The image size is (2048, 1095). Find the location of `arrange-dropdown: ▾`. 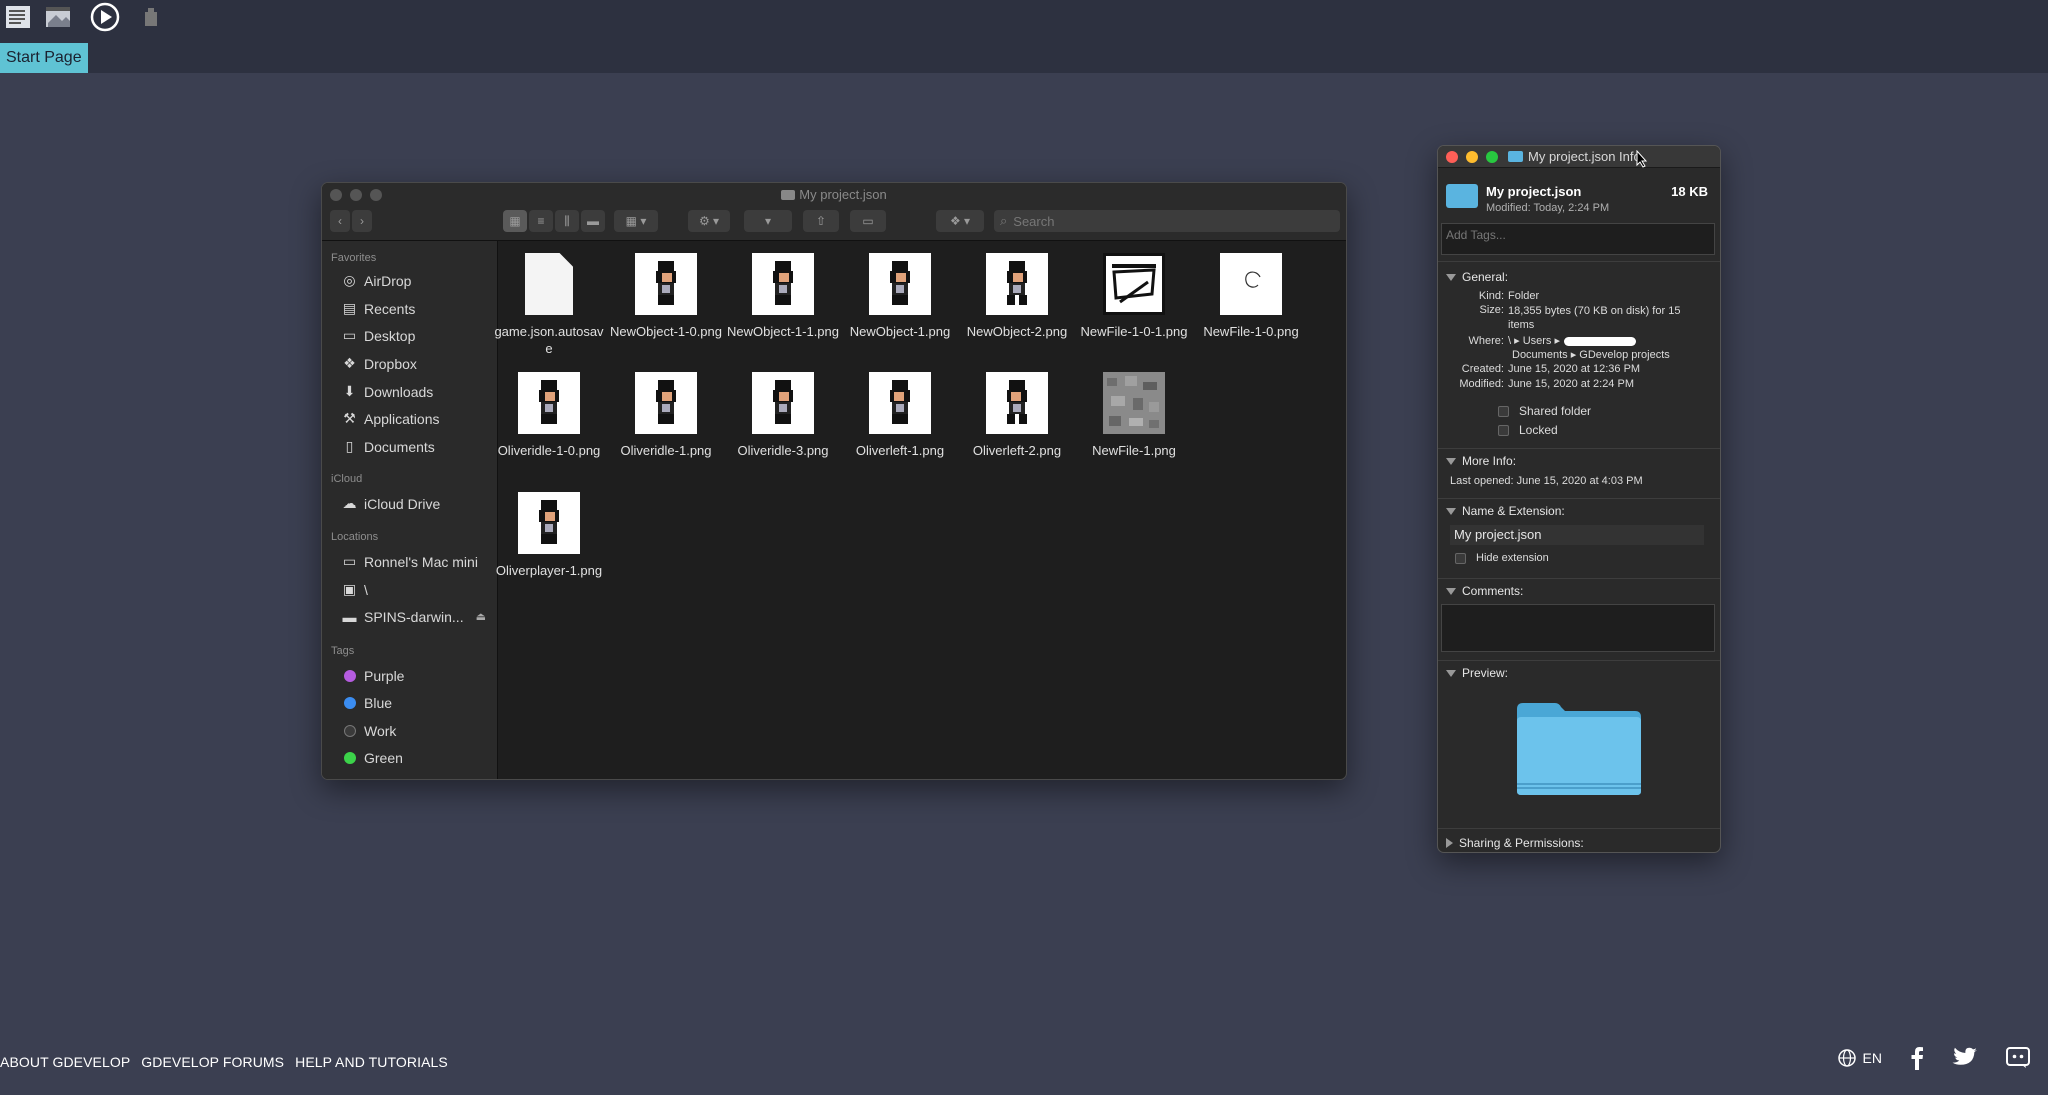

arrange-dropdown: ▾ is located at coordinates (768, 221).